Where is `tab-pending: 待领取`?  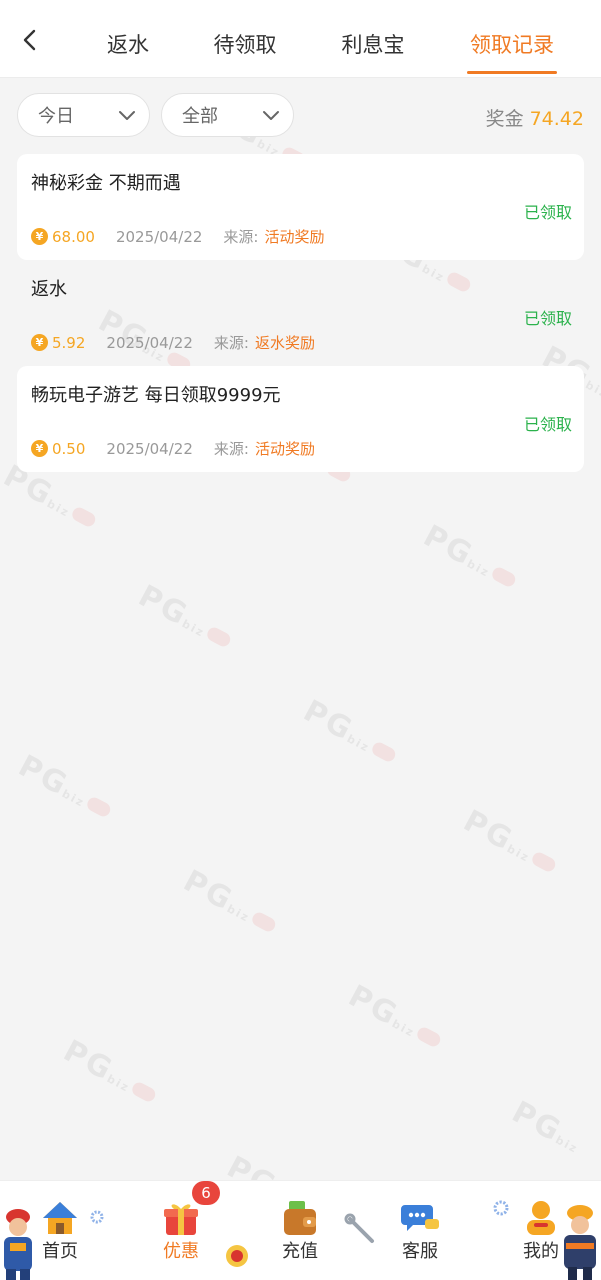
tab-pending: 待领取 is located at coordinates (245, 45).